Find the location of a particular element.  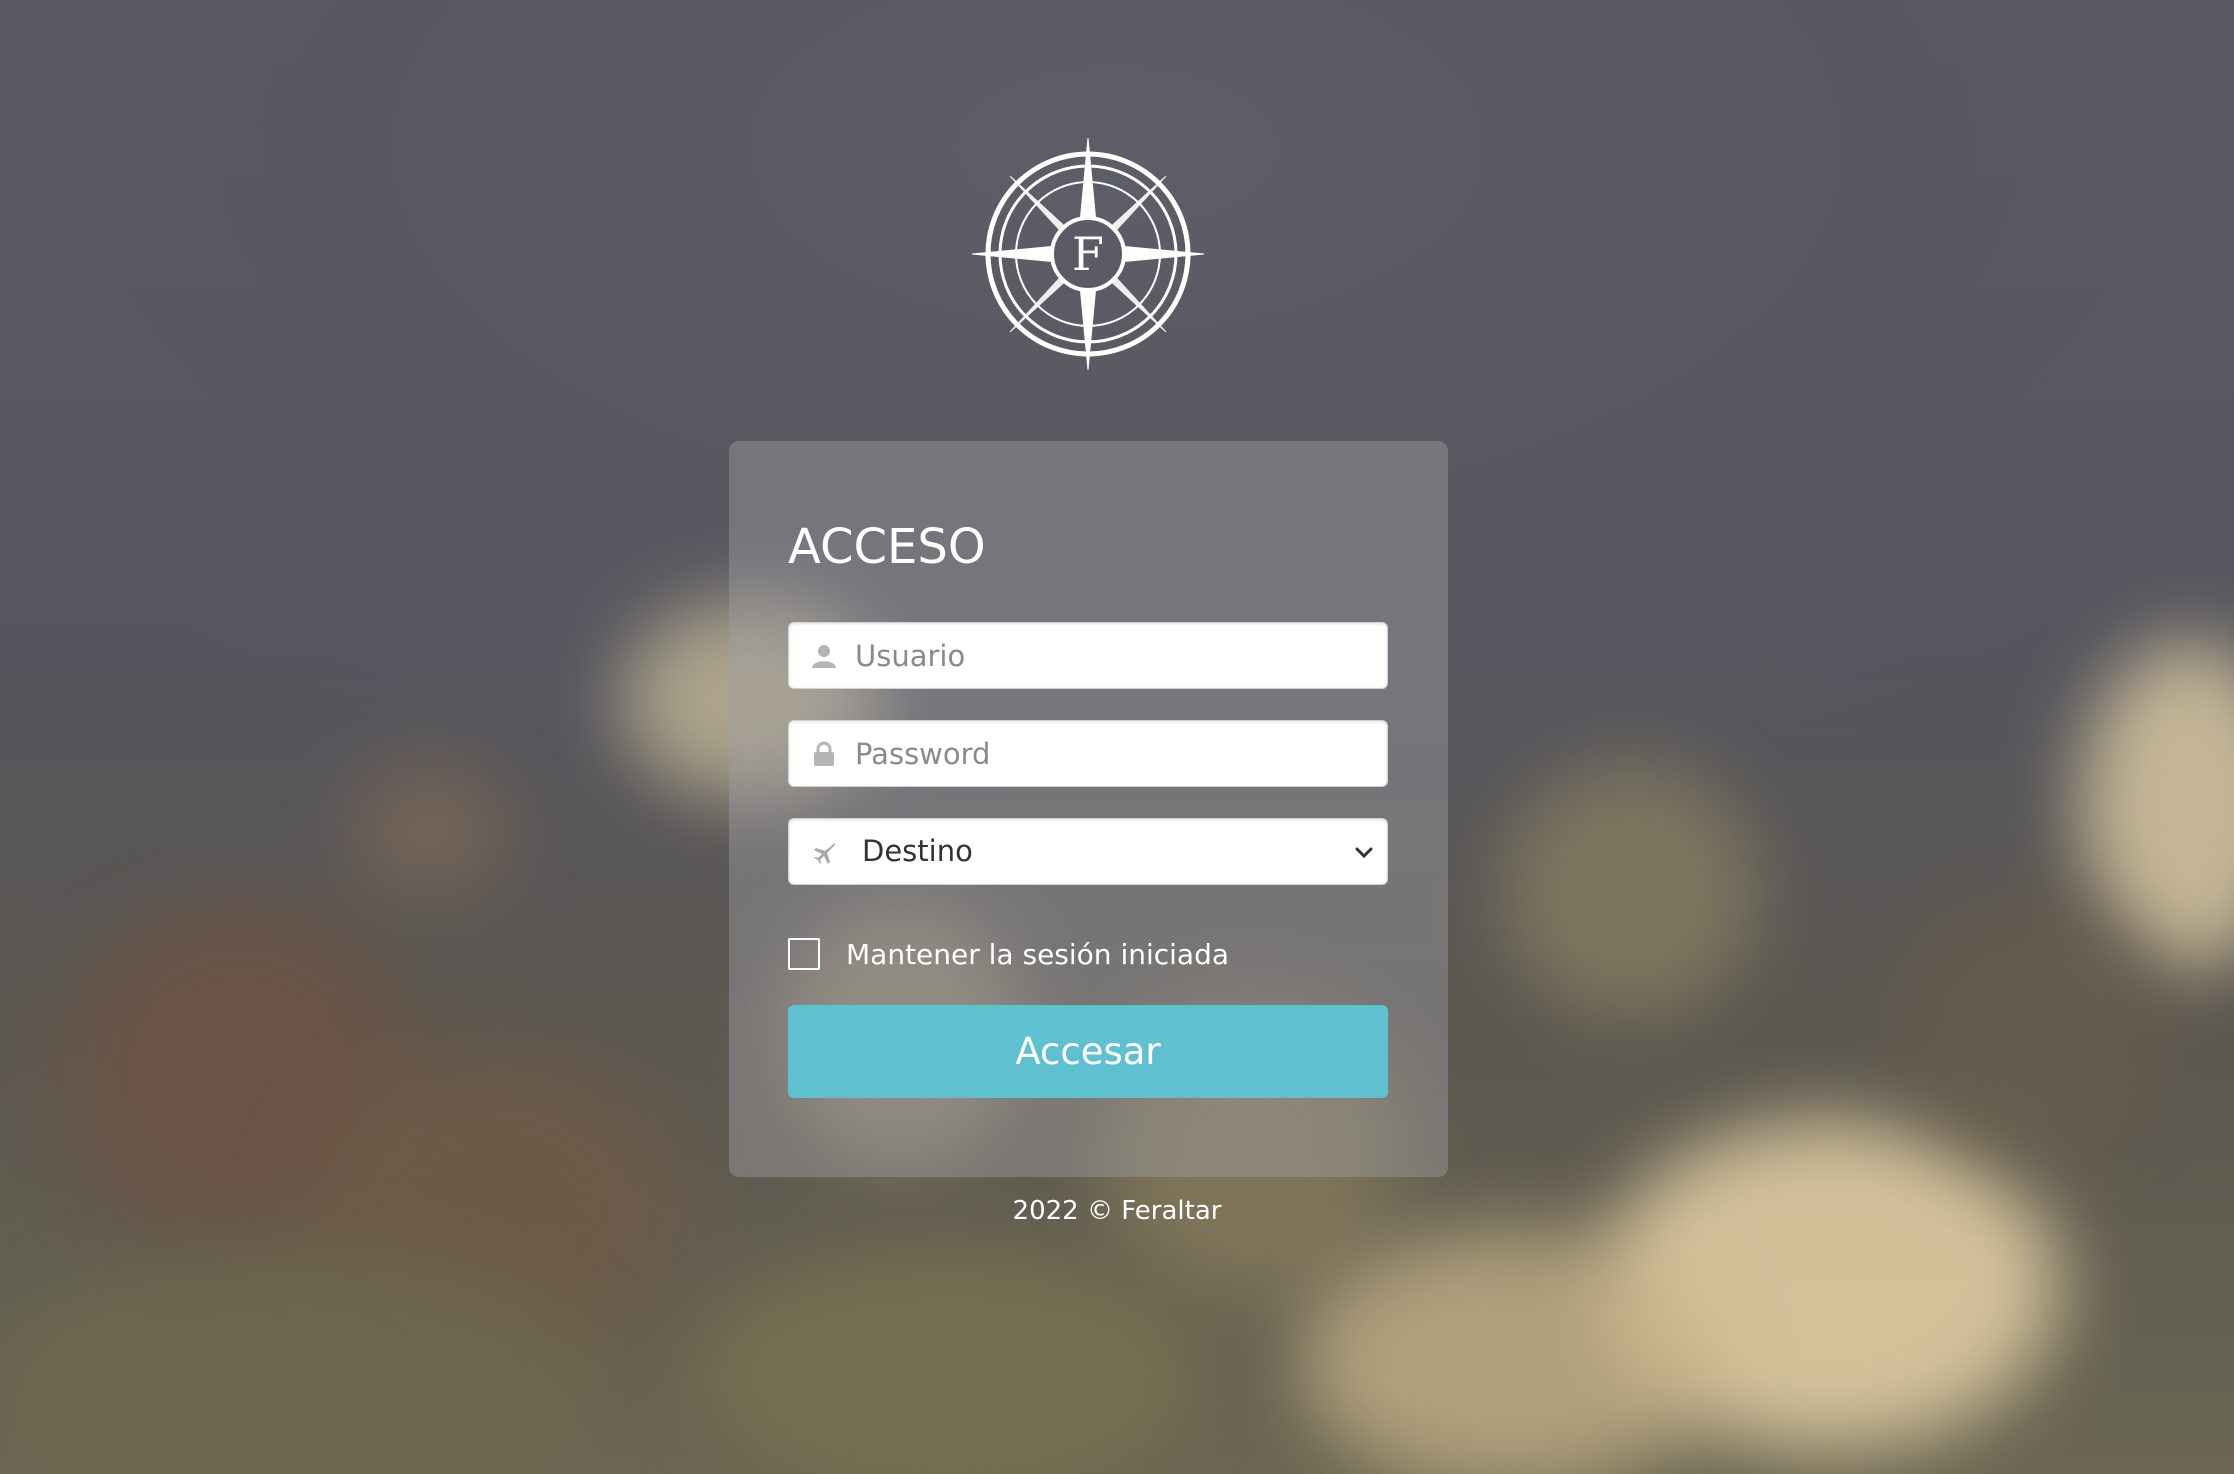

destination-value: Destino is located at coordinates (917, 851).